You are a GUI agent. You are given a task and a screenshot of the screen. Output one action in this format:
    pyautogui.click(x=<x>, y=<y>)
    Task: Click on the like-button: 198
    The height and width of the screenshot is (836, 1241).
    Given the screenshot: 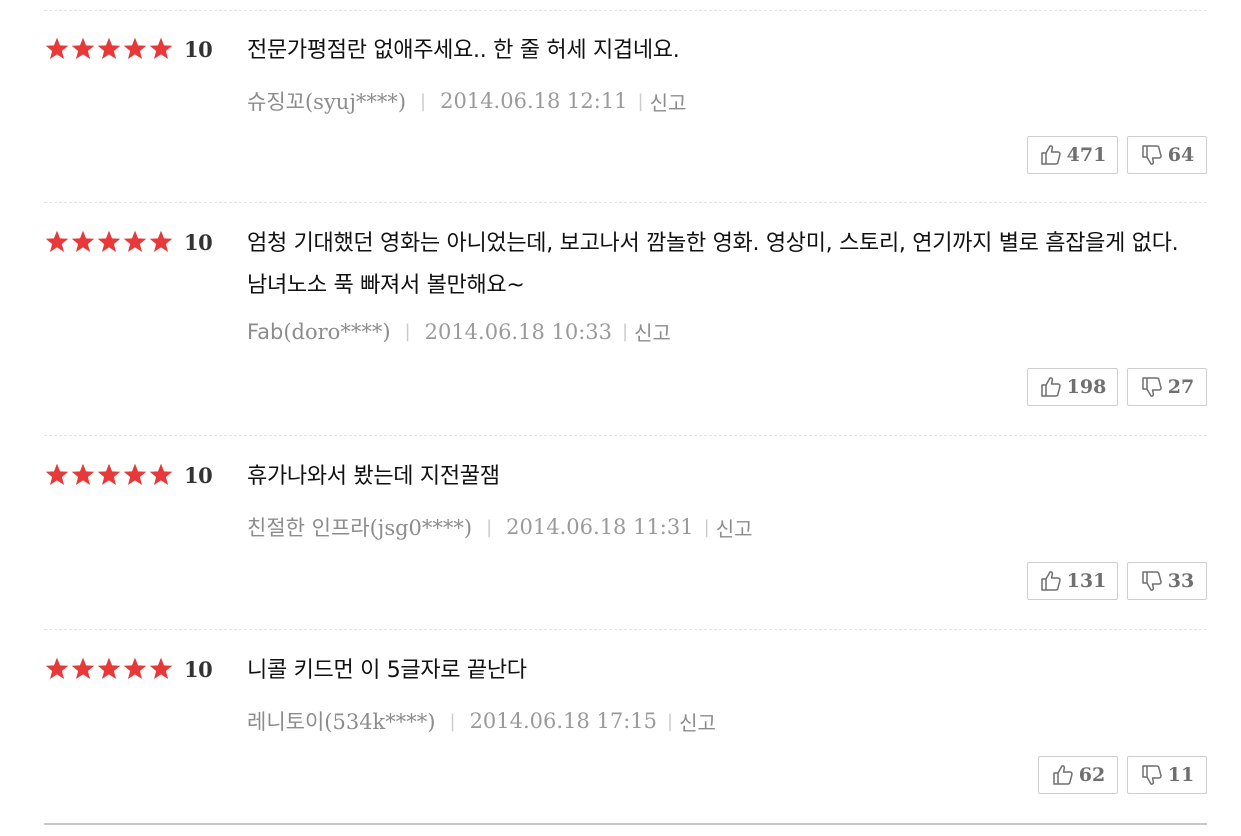 What is the action you would take?
    pyautogui.click(x=1072, y=387)
    